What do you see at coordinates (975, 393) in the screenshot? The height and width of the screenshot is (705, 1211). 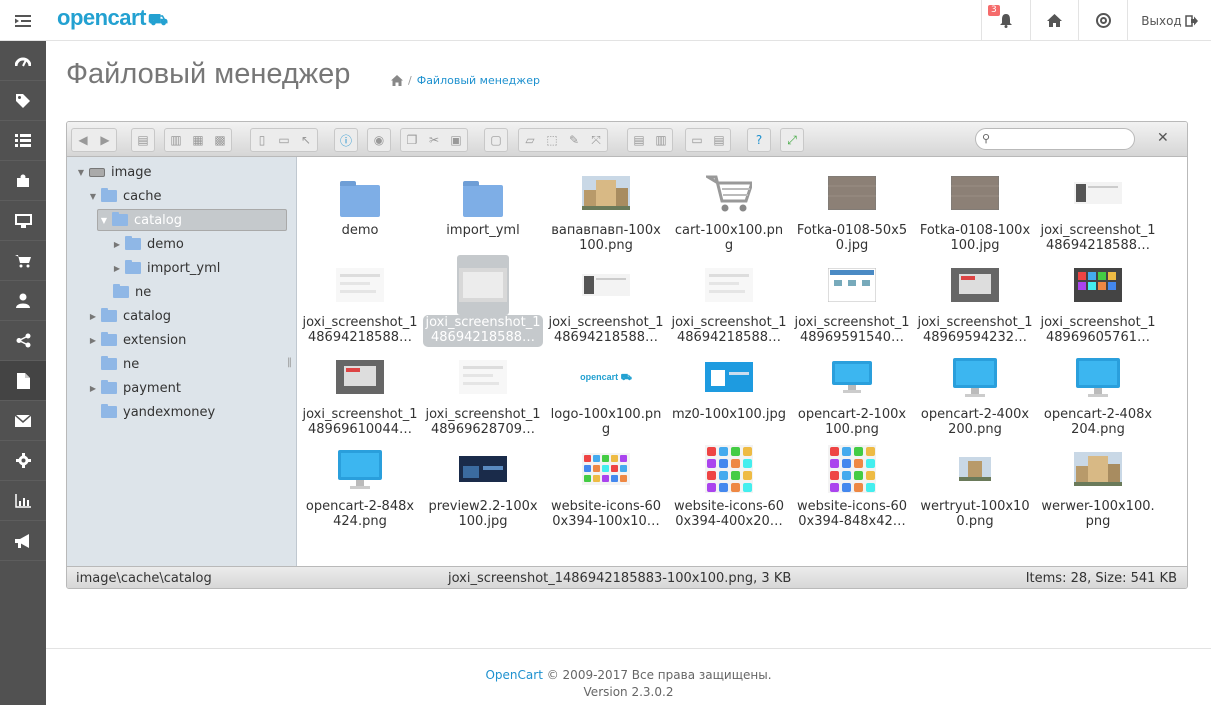 I see `file-item: opencart-2-400x200.png` at bounding box center [975, 393].